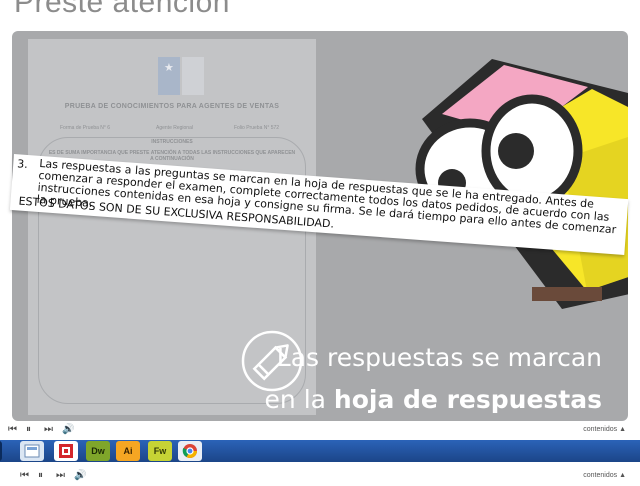 This screenshot has width=640, height=486. What do you see at coordinates (174, 128) in the screenshot?
I see `document-field: Agente Regional` at bounding box center [174, 128].